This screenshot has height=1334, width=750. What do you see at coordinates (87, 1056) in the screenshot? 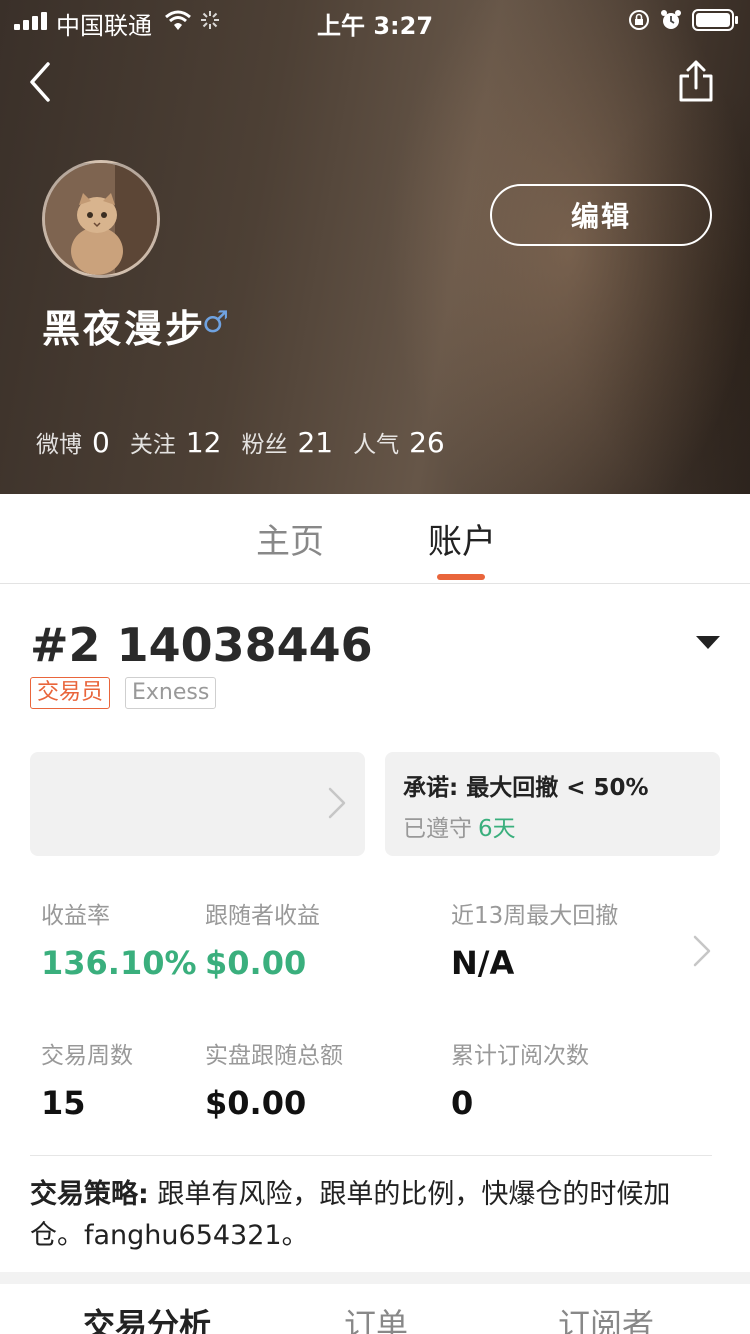
I see `metric-trading-weeks-label: 交易周数` at bounding box center [87, 1056].